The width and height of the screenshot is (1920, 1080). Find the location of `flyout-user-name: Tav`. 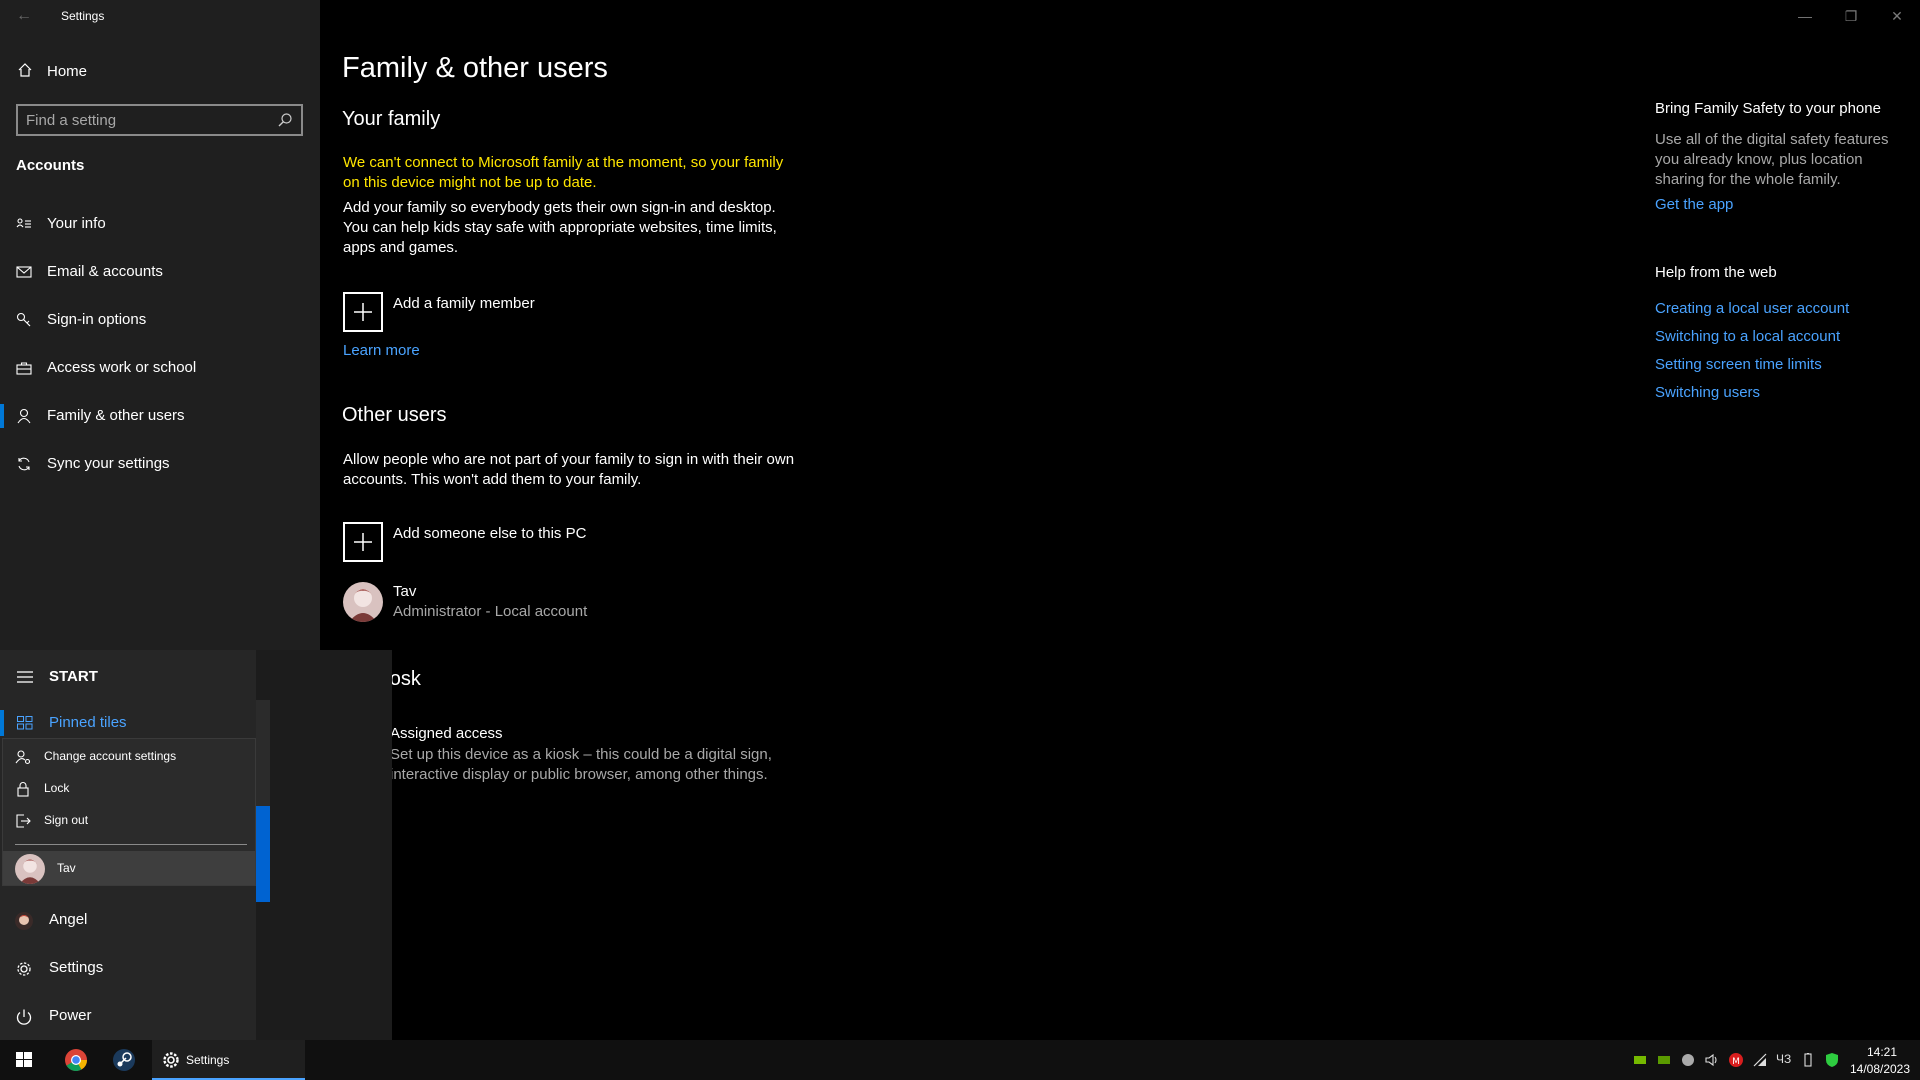

flyout-user-name: Tav is located at coordinates (66, 868).